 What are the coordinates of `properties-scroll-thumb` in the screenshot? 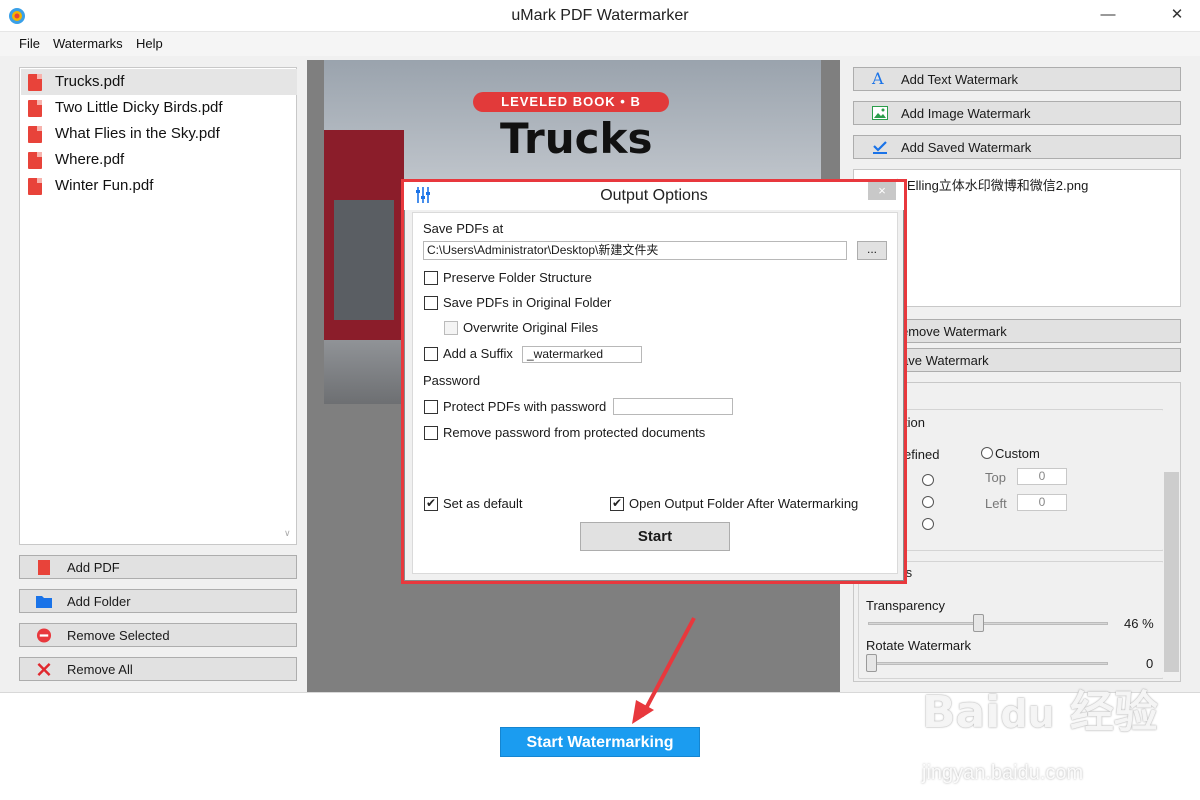 It's located at (1171, 572).